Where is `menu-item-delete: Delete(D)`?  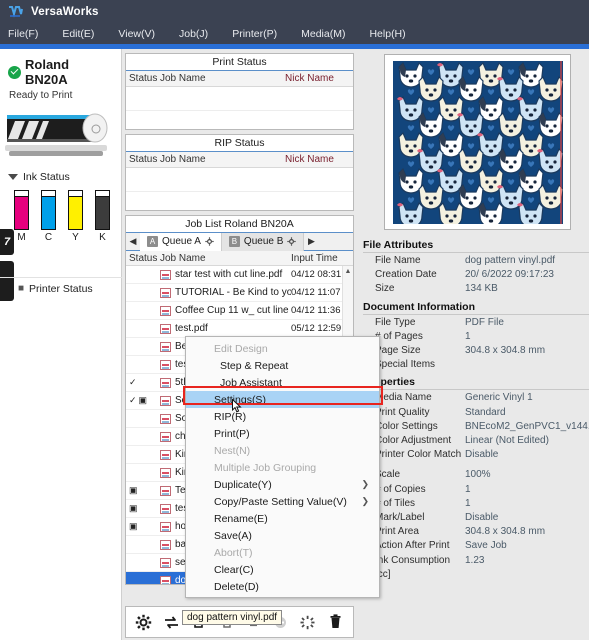 menu-item-delete: Delete(D) is located at coordinates (282, 586).